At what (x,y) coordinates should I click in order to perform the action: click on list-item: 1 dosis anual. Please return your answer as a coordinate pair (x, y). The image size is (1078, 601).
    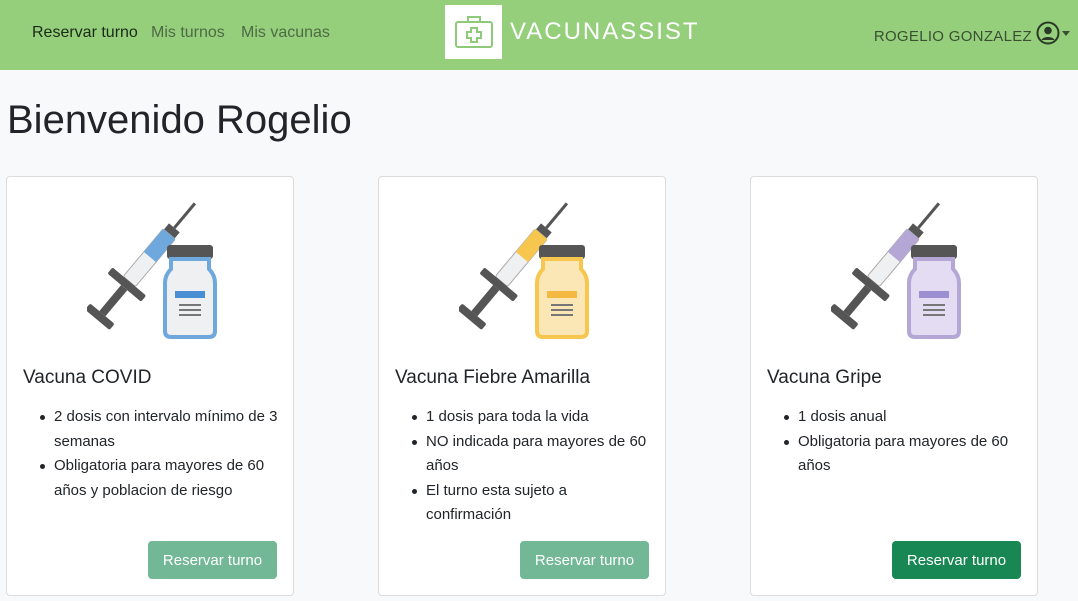
    Looking at the image, I should click on (904, 417).